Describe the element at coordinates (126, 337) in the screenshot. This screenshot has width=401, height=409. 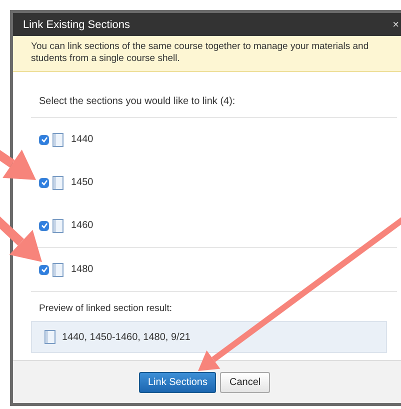
I see `preview-value: 1440, 1450-1460, 1480, 9/21` at that location.